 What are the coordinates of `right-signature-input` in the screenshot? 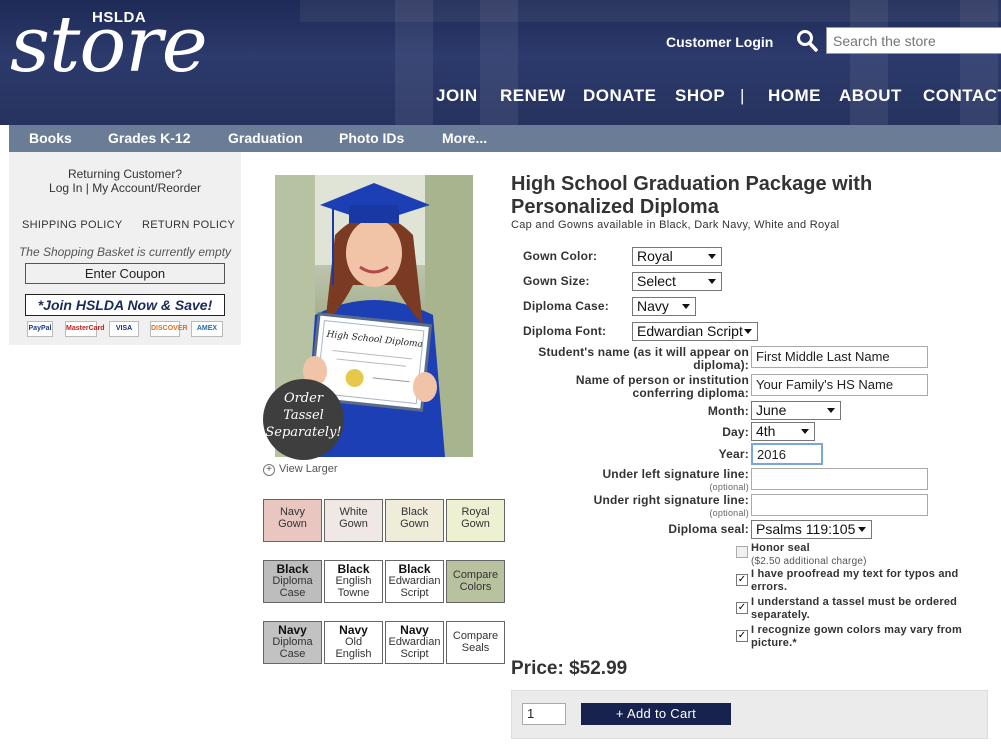 It's located at (839, 505).